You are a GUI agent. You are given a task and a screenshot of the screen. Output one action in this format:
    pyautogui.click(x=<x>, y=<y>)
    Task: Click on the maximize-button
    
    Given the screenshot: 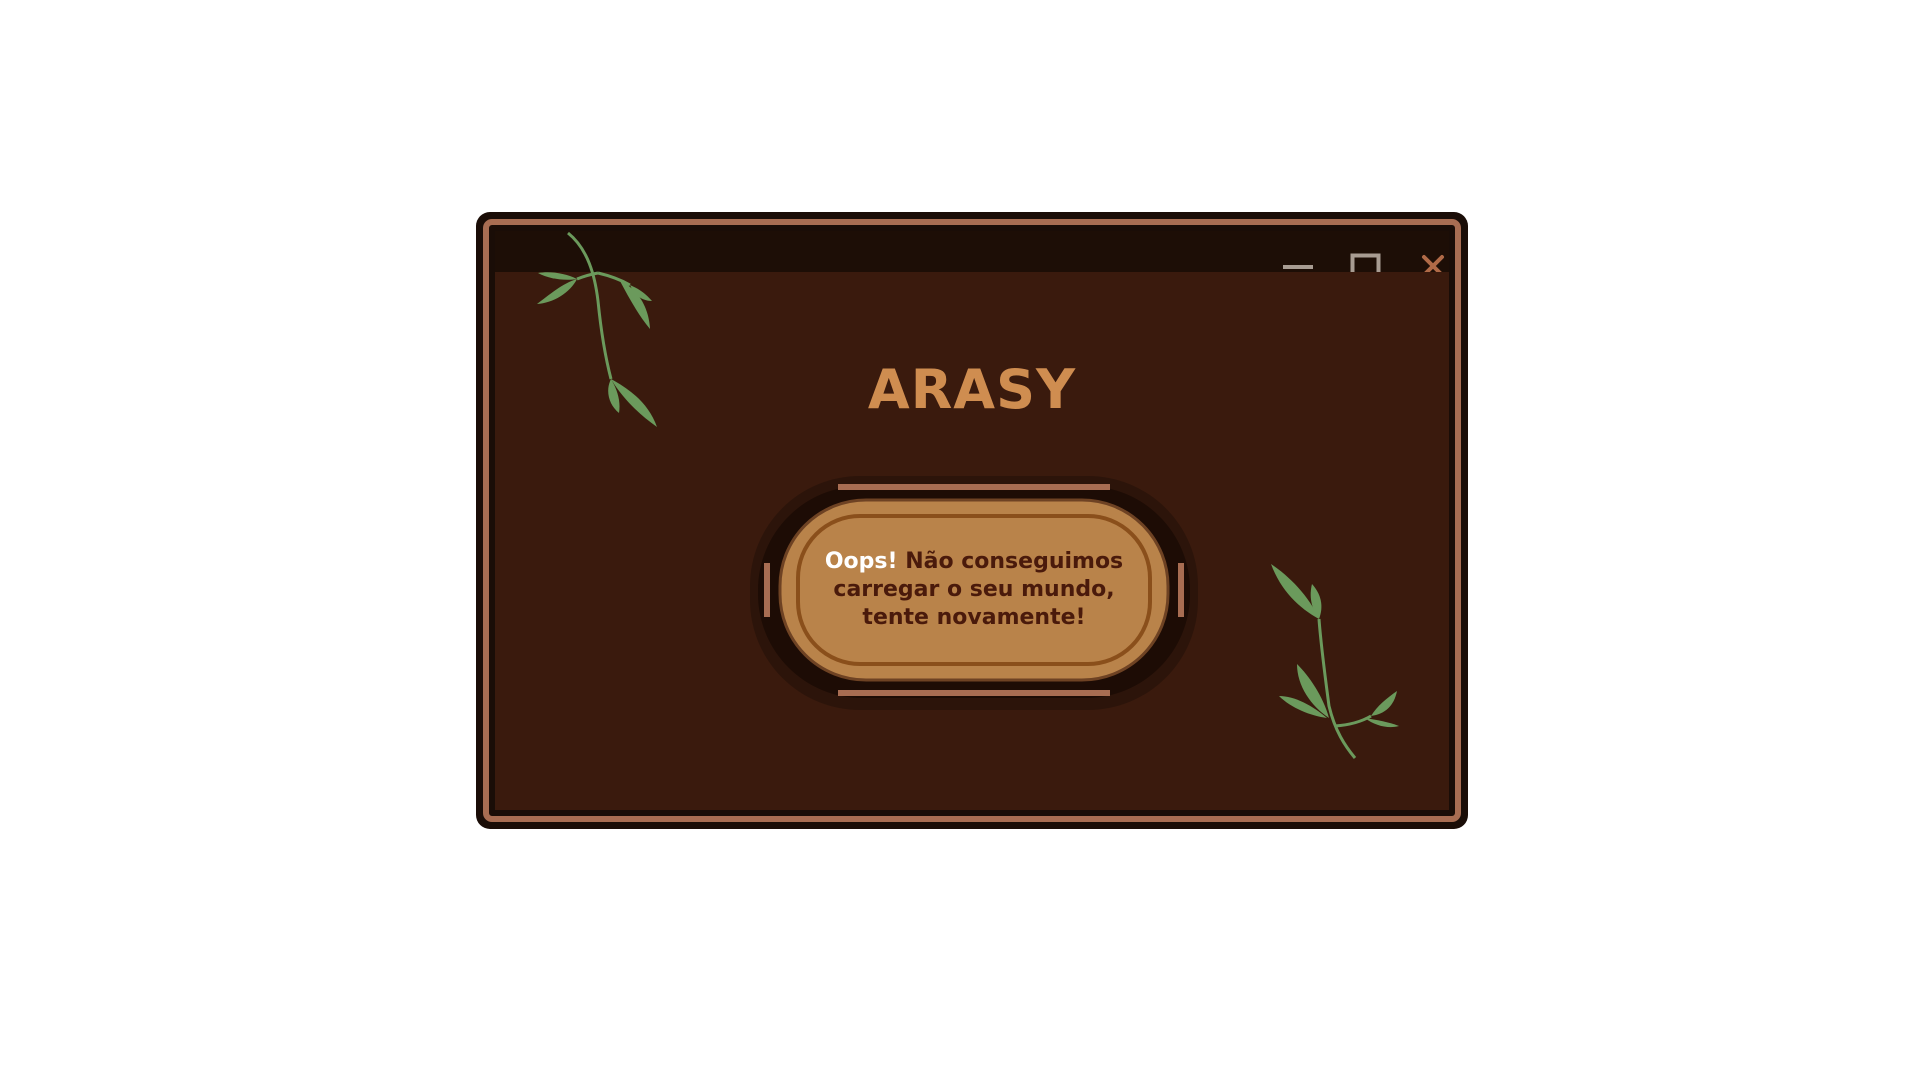 What is the action you would take?
    pyautogui.click(x=1363, y=251)
    